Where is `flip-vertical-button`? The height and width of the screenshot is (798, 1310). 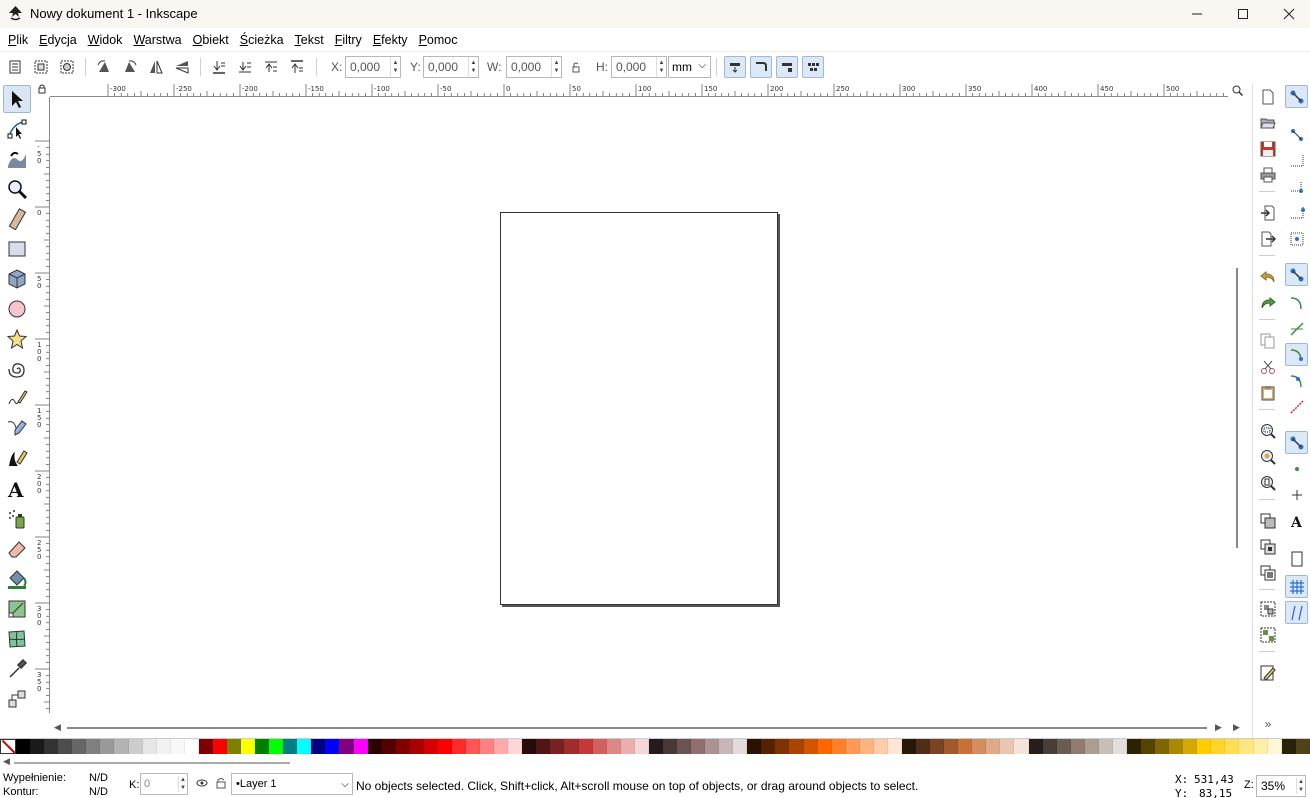
flip-vertical-button is located at coordinates (182, 67).